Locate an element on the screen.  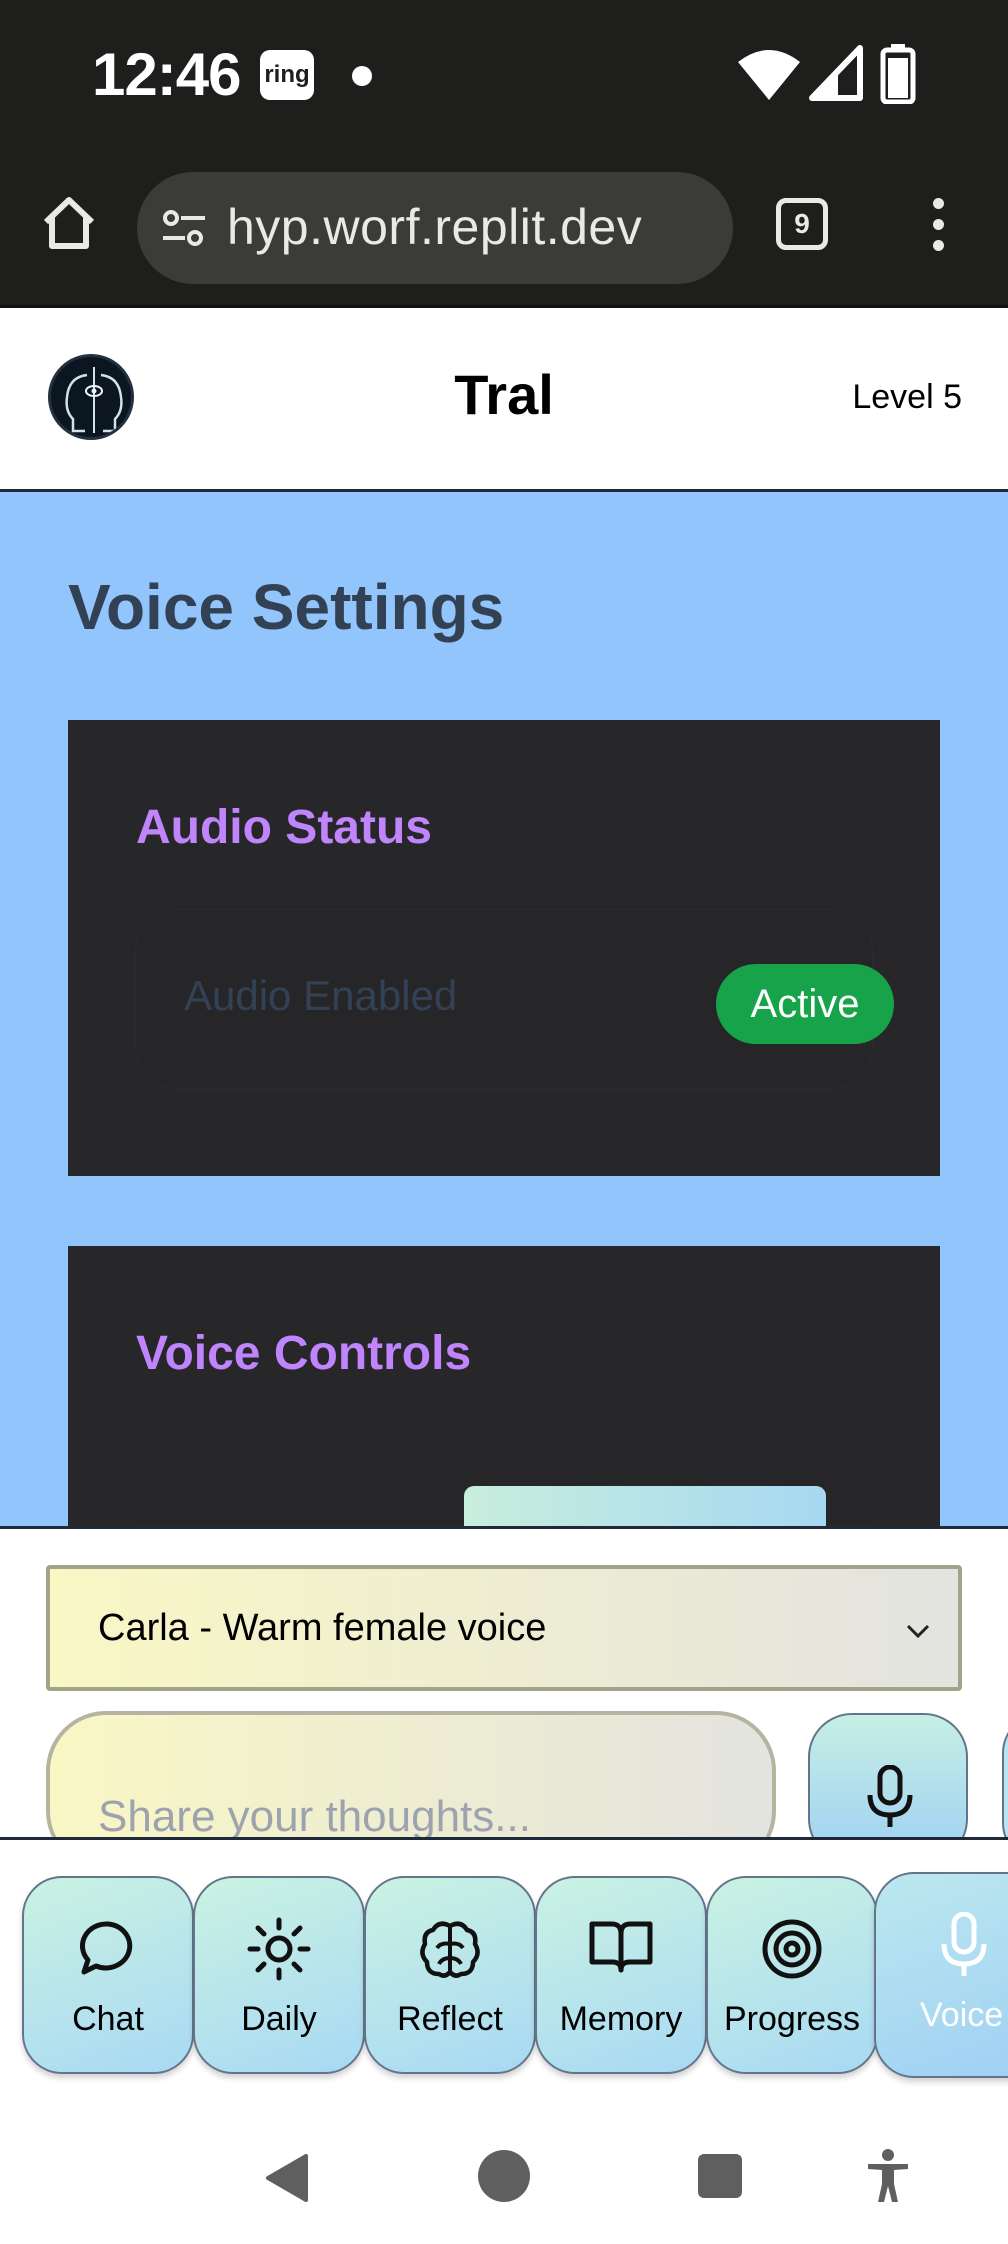
recent-apps-icon is located at coordinates (720, 2176).